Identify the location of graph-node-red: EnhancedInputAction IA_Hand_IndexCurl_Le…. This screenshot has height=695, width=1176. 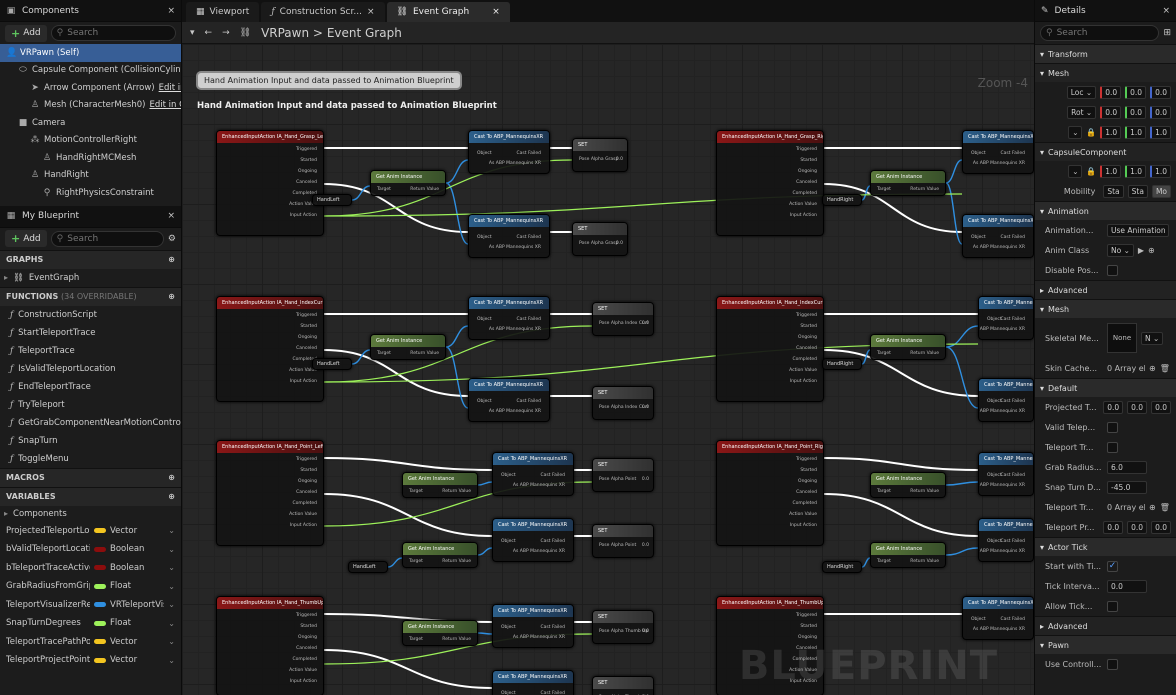
(270, 349).